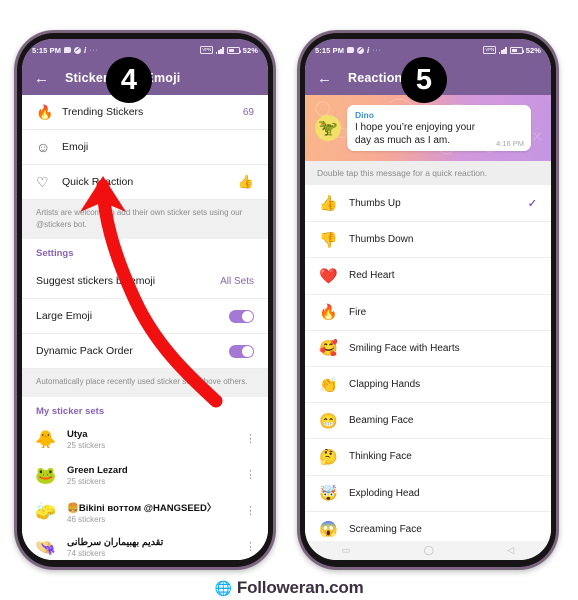  I want to click on nav-home-button: ◯, so click(429, 550).